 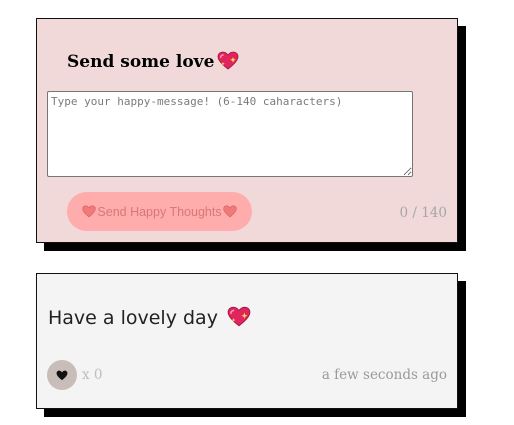 What do you see at coordinates (98, 375) in the screenshot?
I see `like-count-value: 0` at bounding box center [98, 375].